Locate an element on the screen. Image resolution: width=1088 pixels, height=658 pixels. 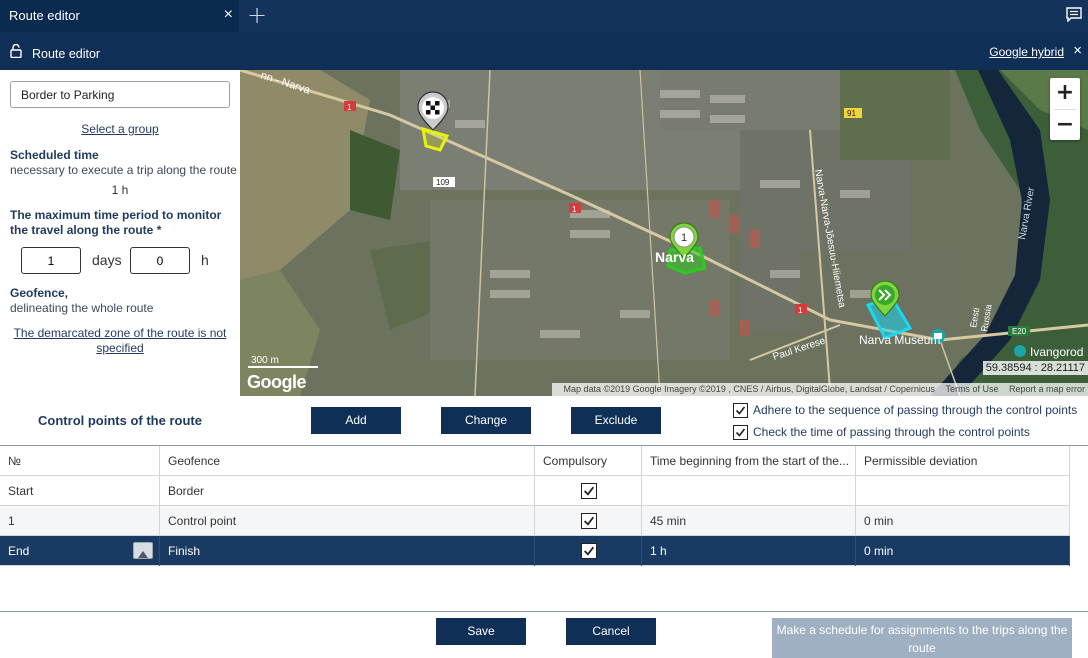
days-label: days is located at coordinates (107, 260).